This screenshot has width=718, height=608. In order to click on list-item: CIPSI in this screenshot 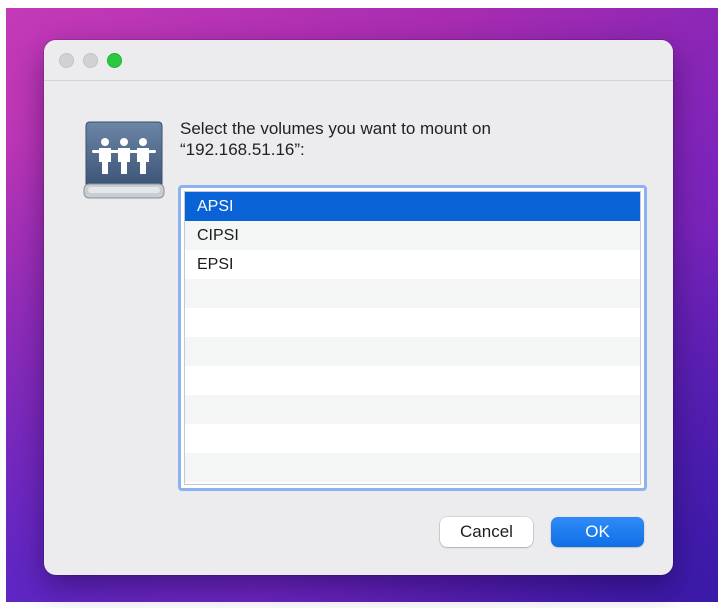, I will do `click(412, 235)`.